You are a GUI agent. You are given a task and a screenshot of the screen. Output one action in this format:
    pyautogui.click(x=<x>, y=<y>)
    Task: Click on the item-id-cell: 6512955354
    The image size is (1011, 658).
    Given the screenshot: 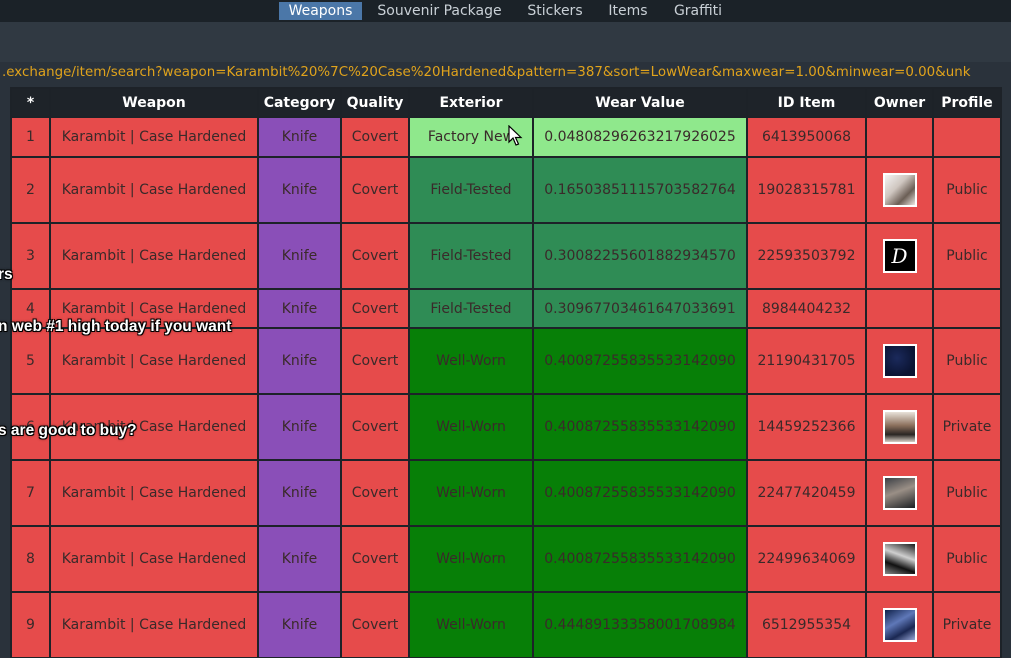 What is the action you would take?
    pyautogui.click(x=806, y=624)
    